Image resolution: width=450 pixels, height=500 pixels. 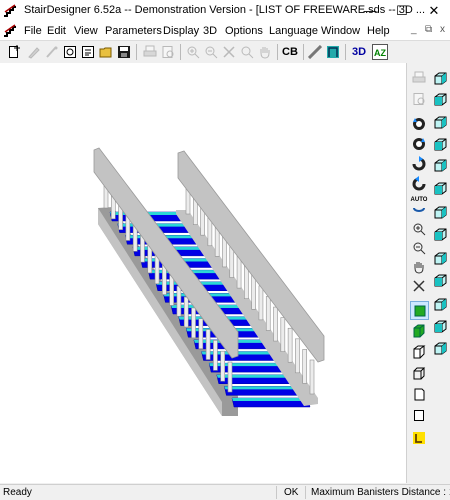 I want to click on view-toolbar: AUTO, so click(x=428, y=273).